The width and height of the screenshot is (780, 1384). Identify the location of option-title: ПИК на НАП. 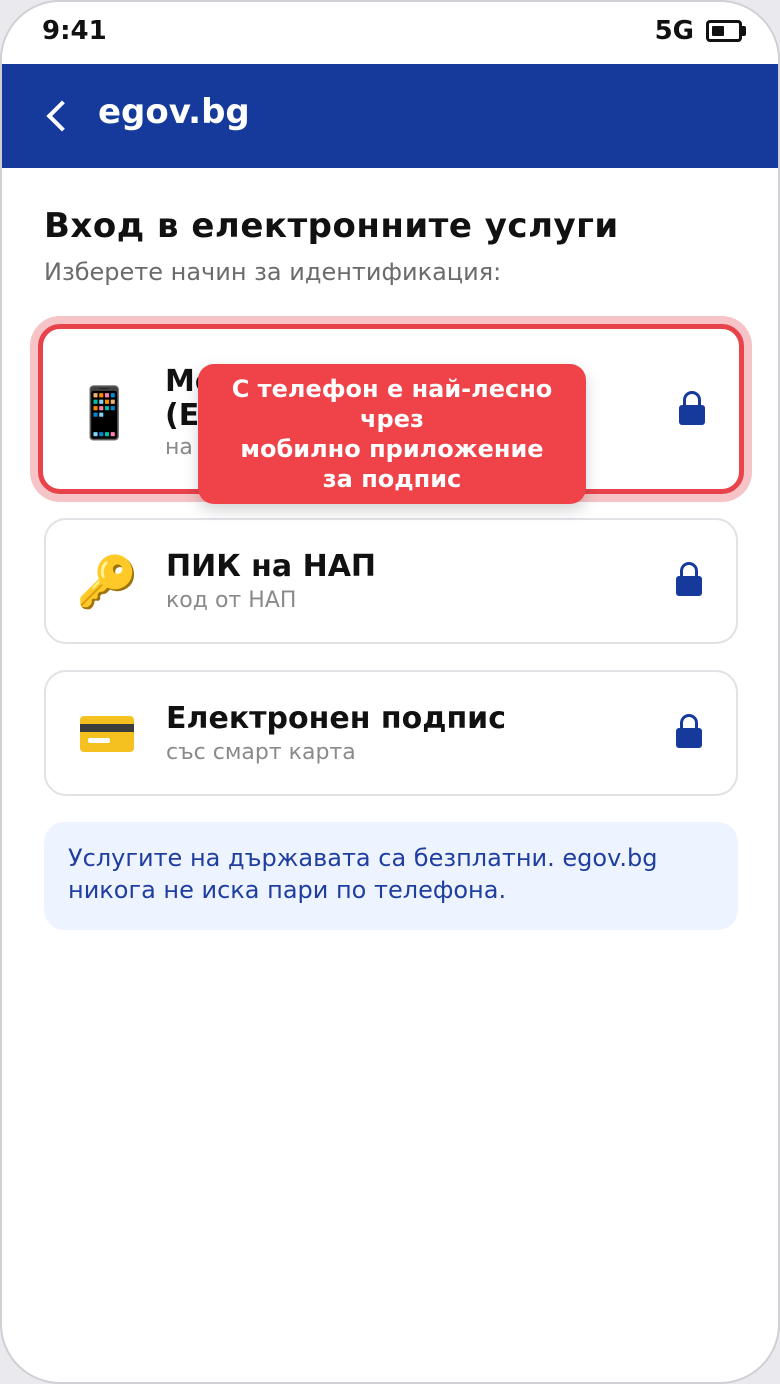
(271, 566).